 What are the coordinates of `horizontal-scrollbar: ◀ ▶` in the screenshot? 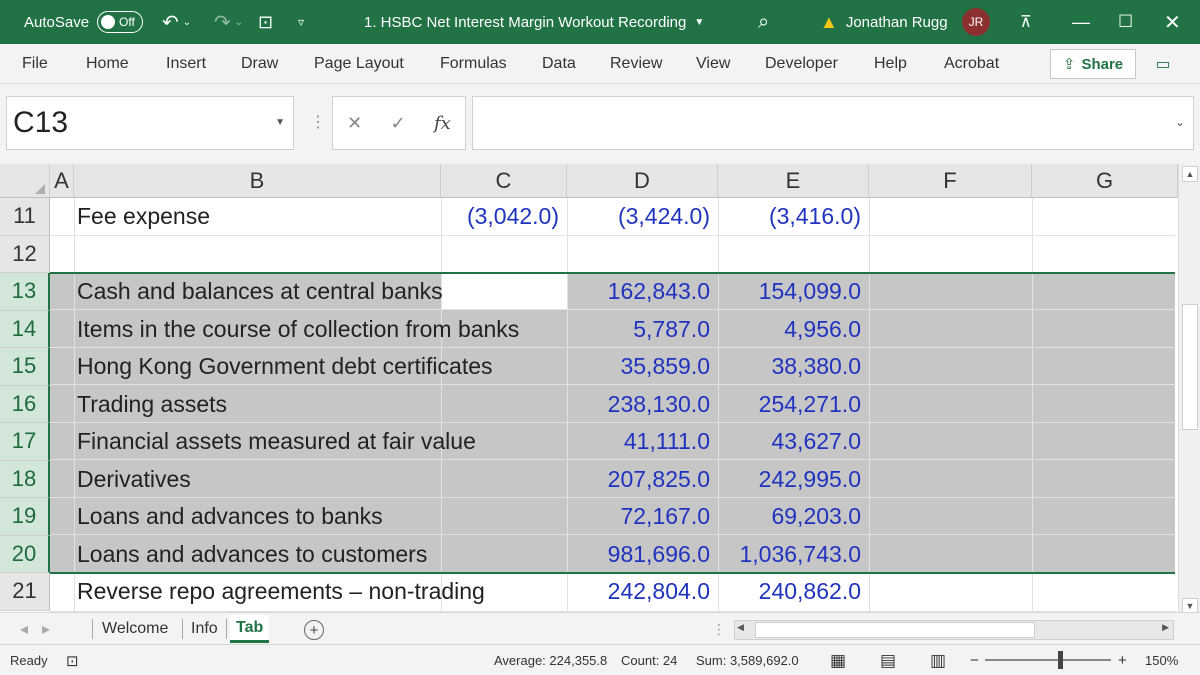 It's located at (954, 630).